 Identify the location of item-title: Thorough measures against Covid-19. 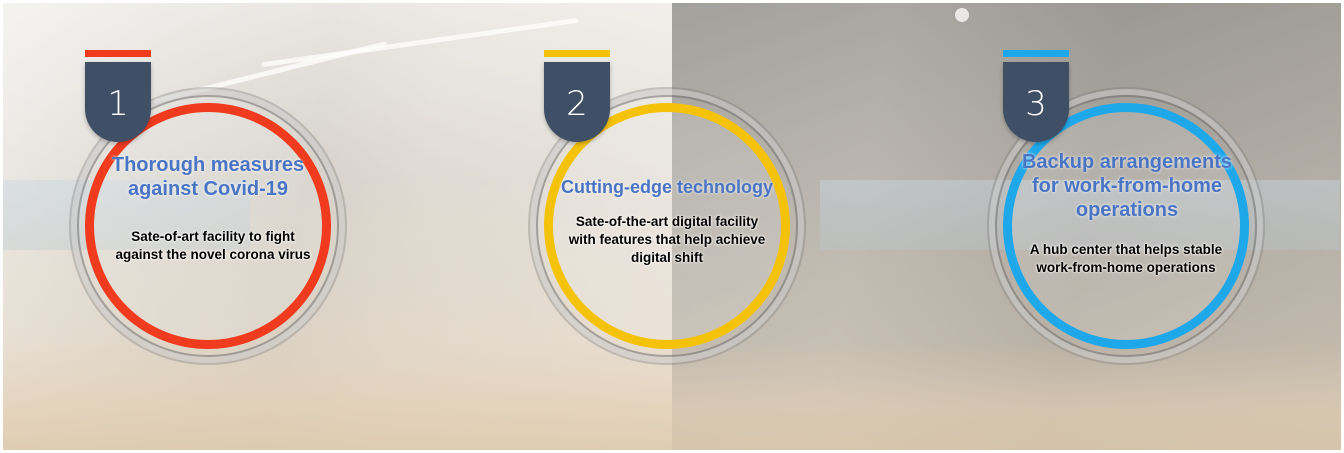
(208, 177).